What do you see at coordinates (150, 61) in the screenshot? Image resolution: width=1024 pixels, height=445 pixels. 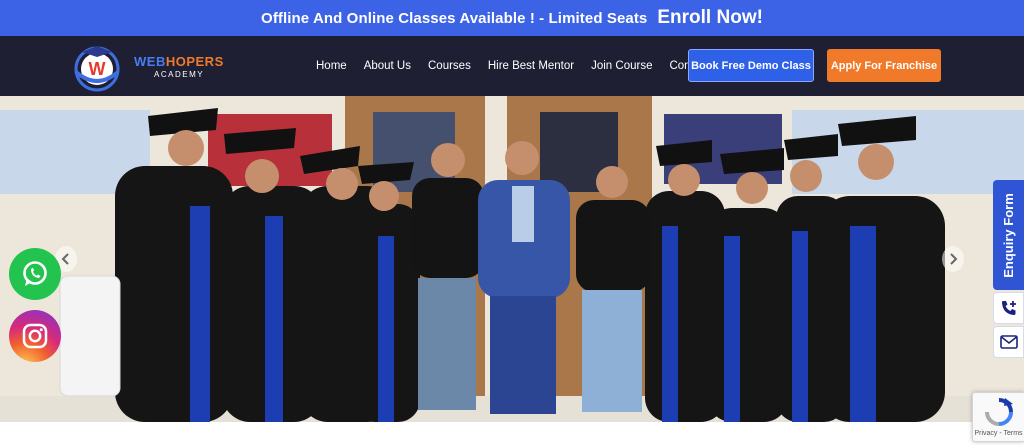 I see `logo-title-web: WEB` at bounding box center [150, 61].